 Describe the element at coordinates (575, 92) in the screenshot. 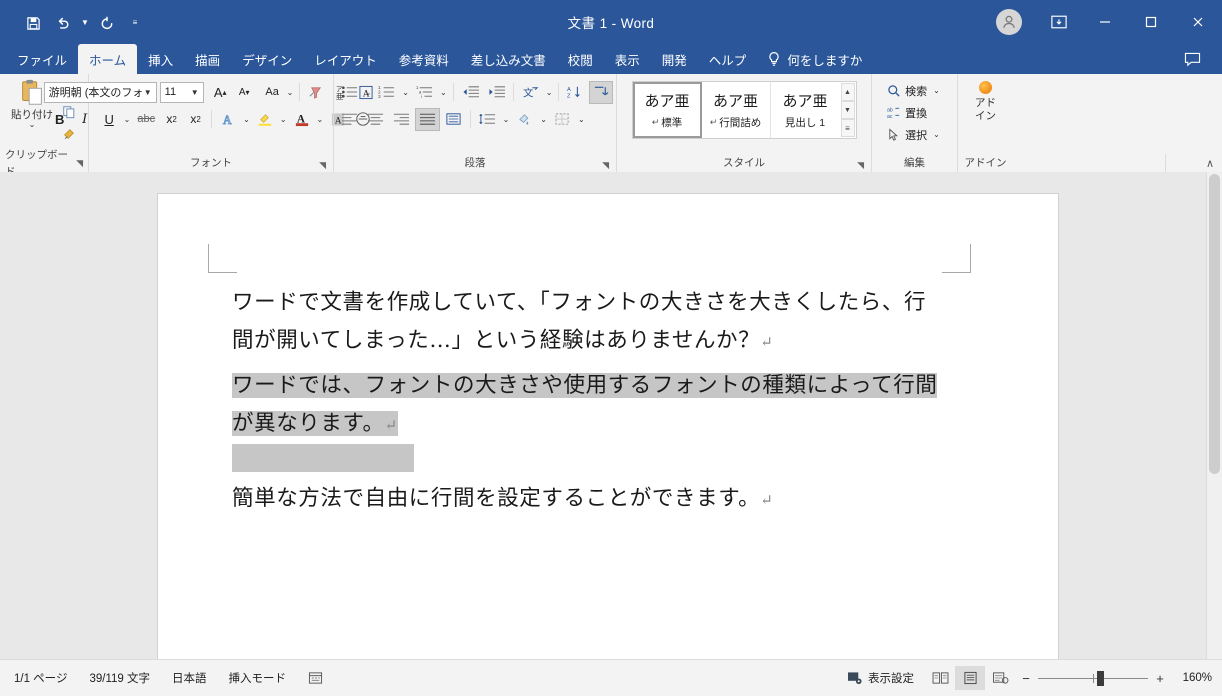

I see `sort-icon: AZ` at that location.